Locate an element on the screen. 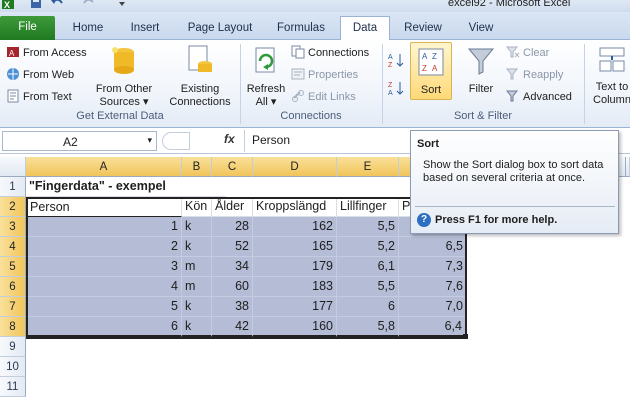 This screenshot has width=630, height=405. cell-d4: 165 is located at coordinates (295, 247).